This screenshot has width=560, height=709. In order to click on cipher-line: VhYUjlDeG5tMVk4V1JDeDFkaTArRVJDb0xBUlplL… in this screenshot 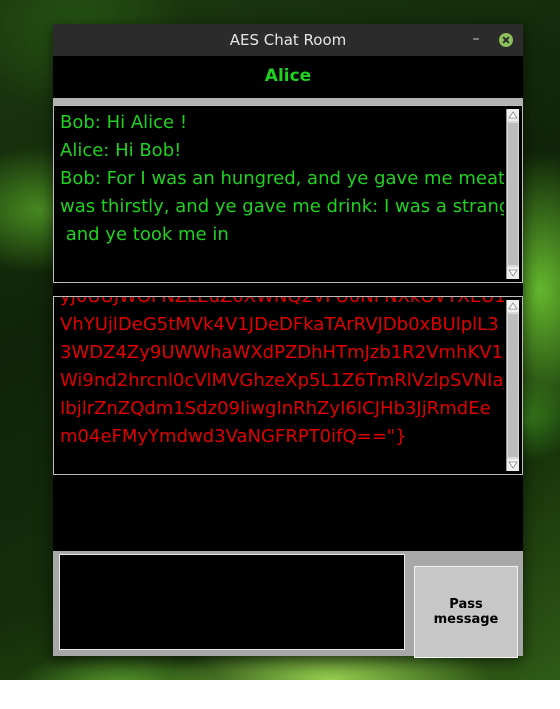, I will do `click(279, 324)`.